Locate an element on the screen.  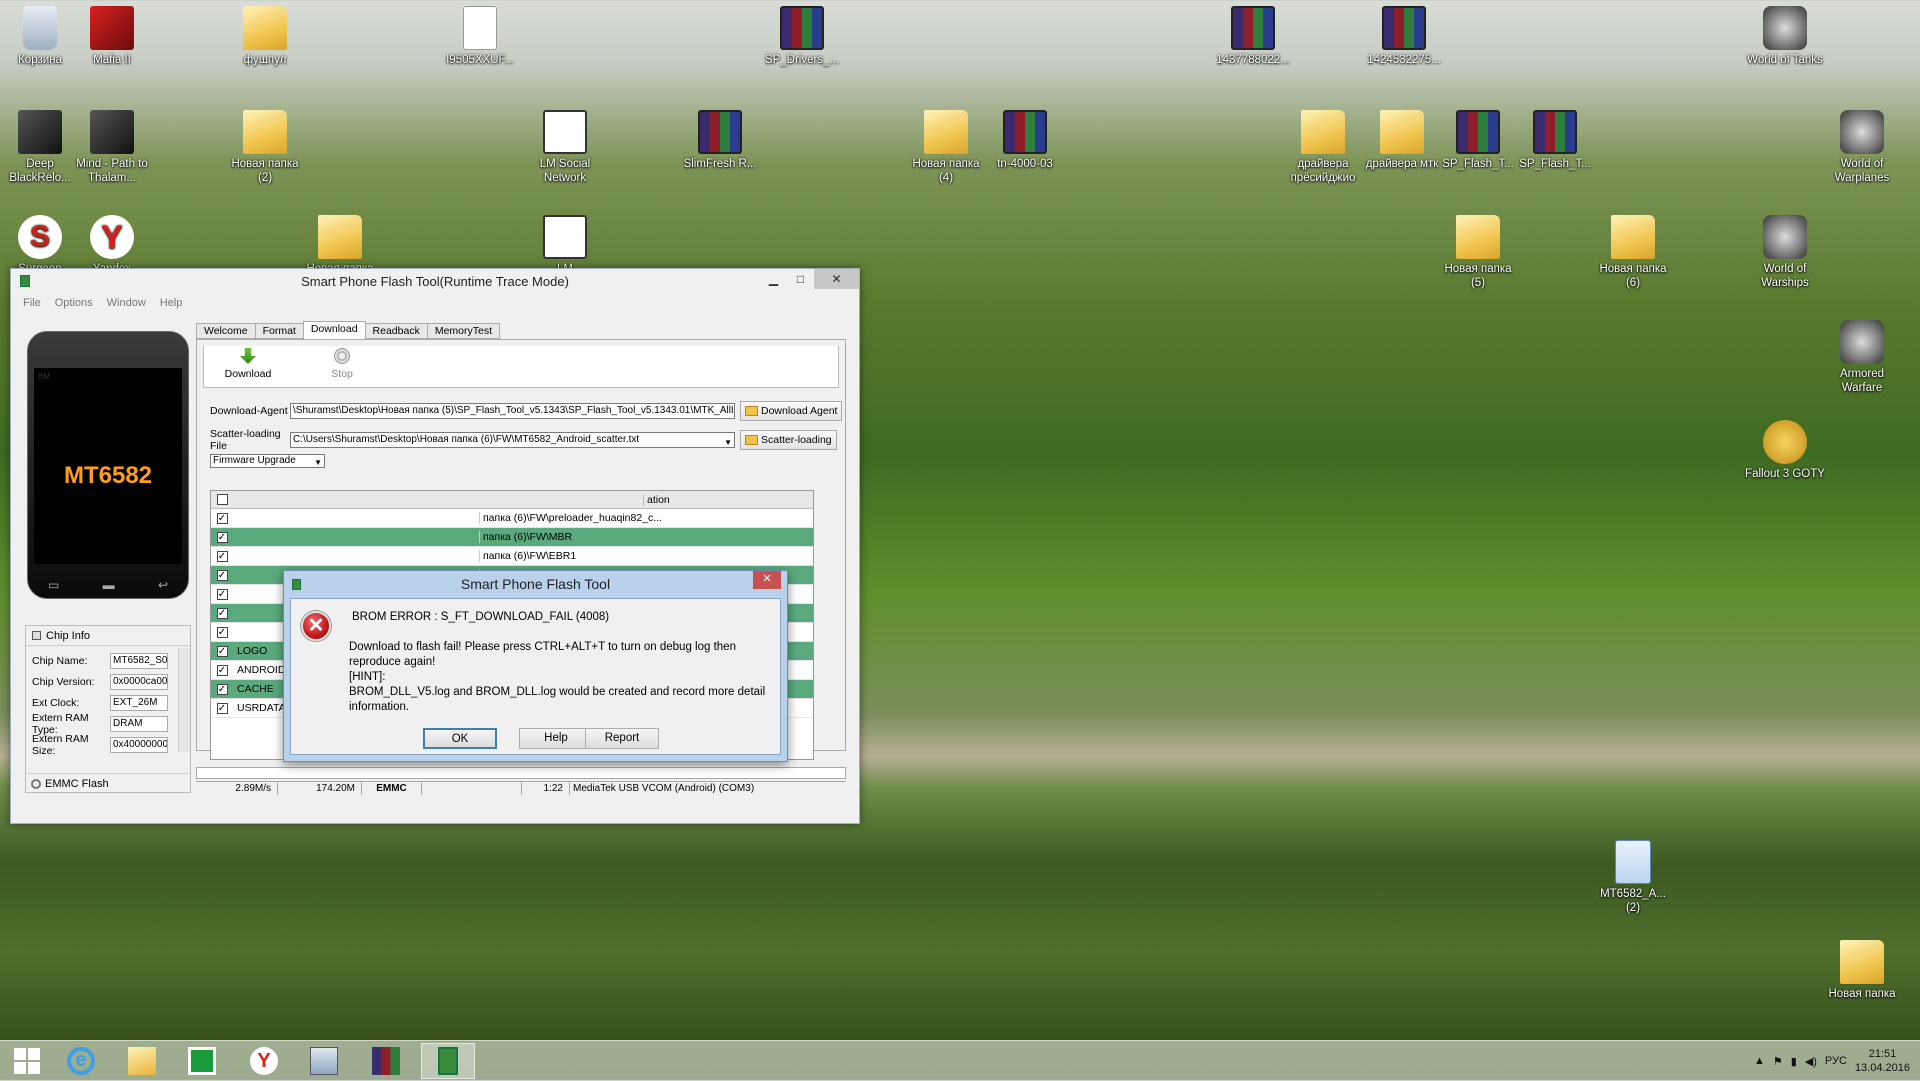
desktop-icon: Новая папка (4) is located at coordinates (946, 147).